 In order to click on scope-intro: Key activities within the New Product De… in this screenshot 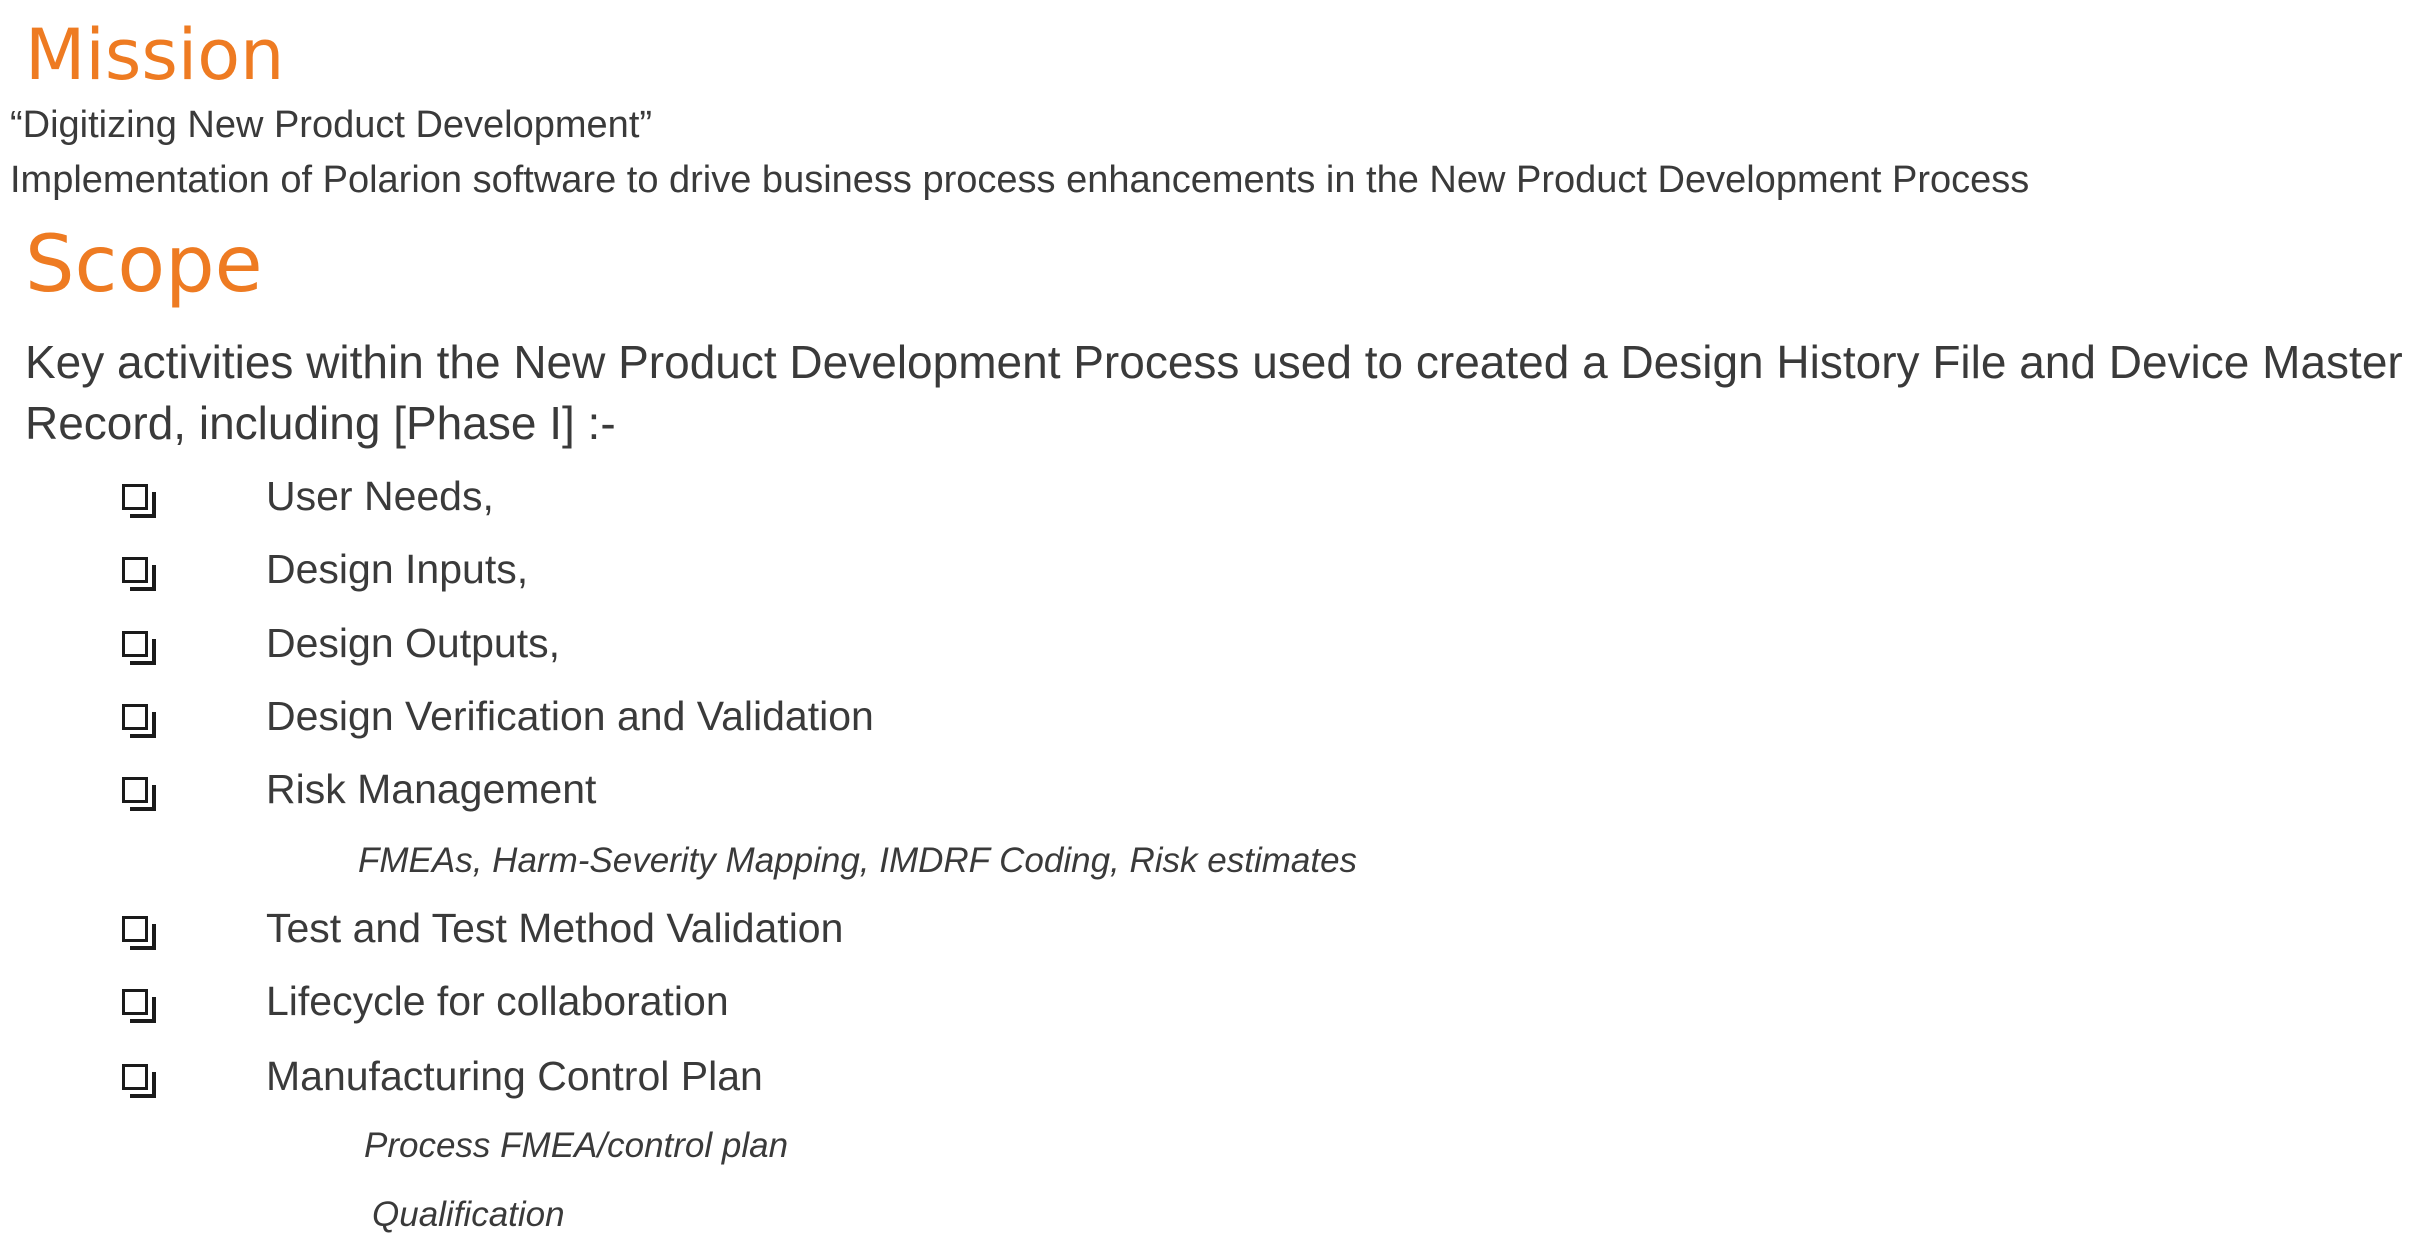, I will do `click(1214, 392)`.